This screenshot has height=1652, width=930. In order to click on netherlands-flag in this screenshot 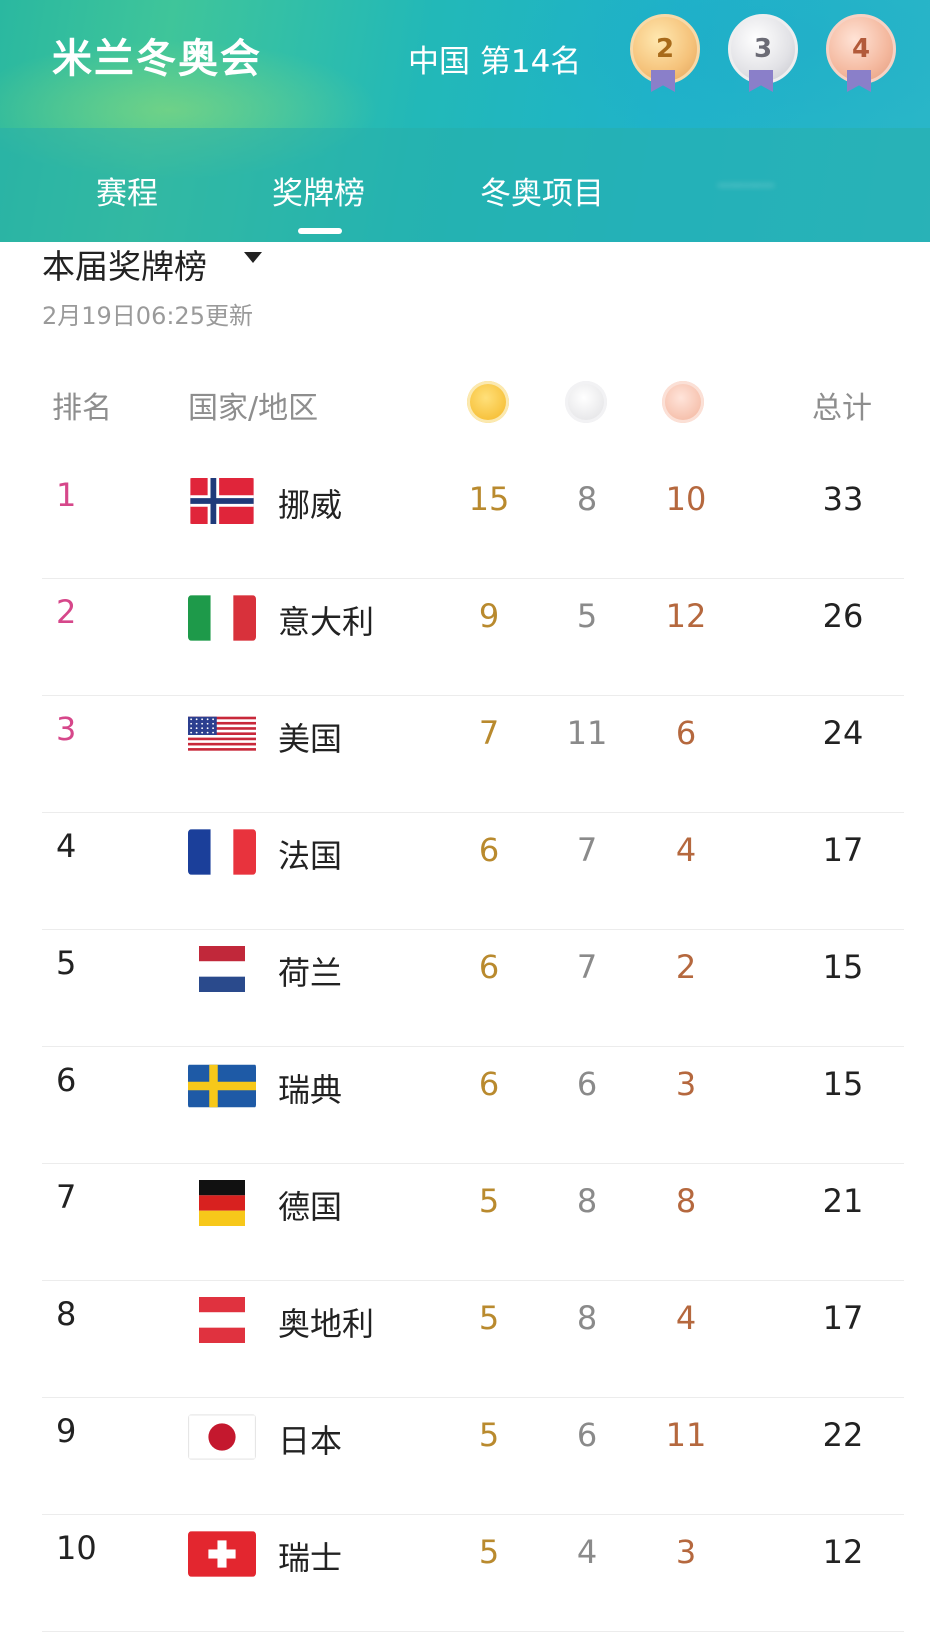, I will do `click(222, 969)`.